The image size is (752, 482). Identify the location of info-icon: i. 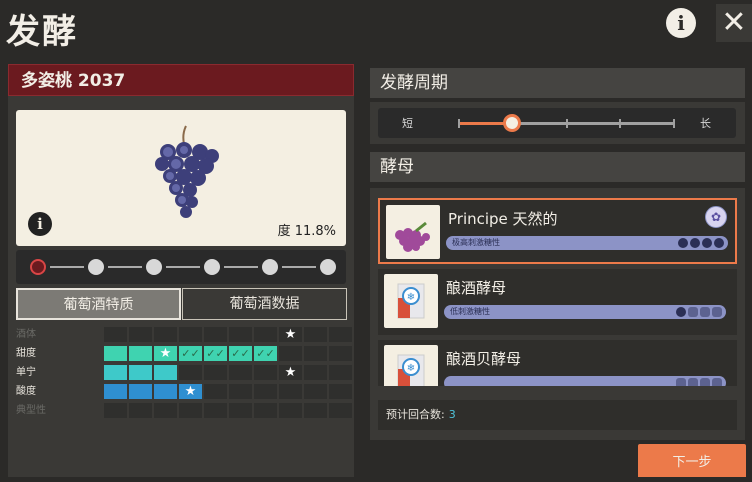
(681, 23).